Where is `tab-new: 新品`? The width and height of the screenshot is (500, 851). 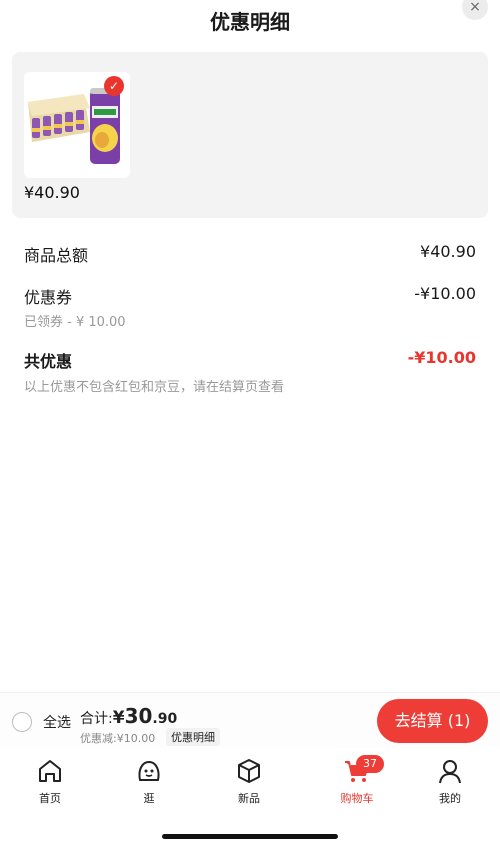
tab-new: 新品 is located at coordinates (249, 782).